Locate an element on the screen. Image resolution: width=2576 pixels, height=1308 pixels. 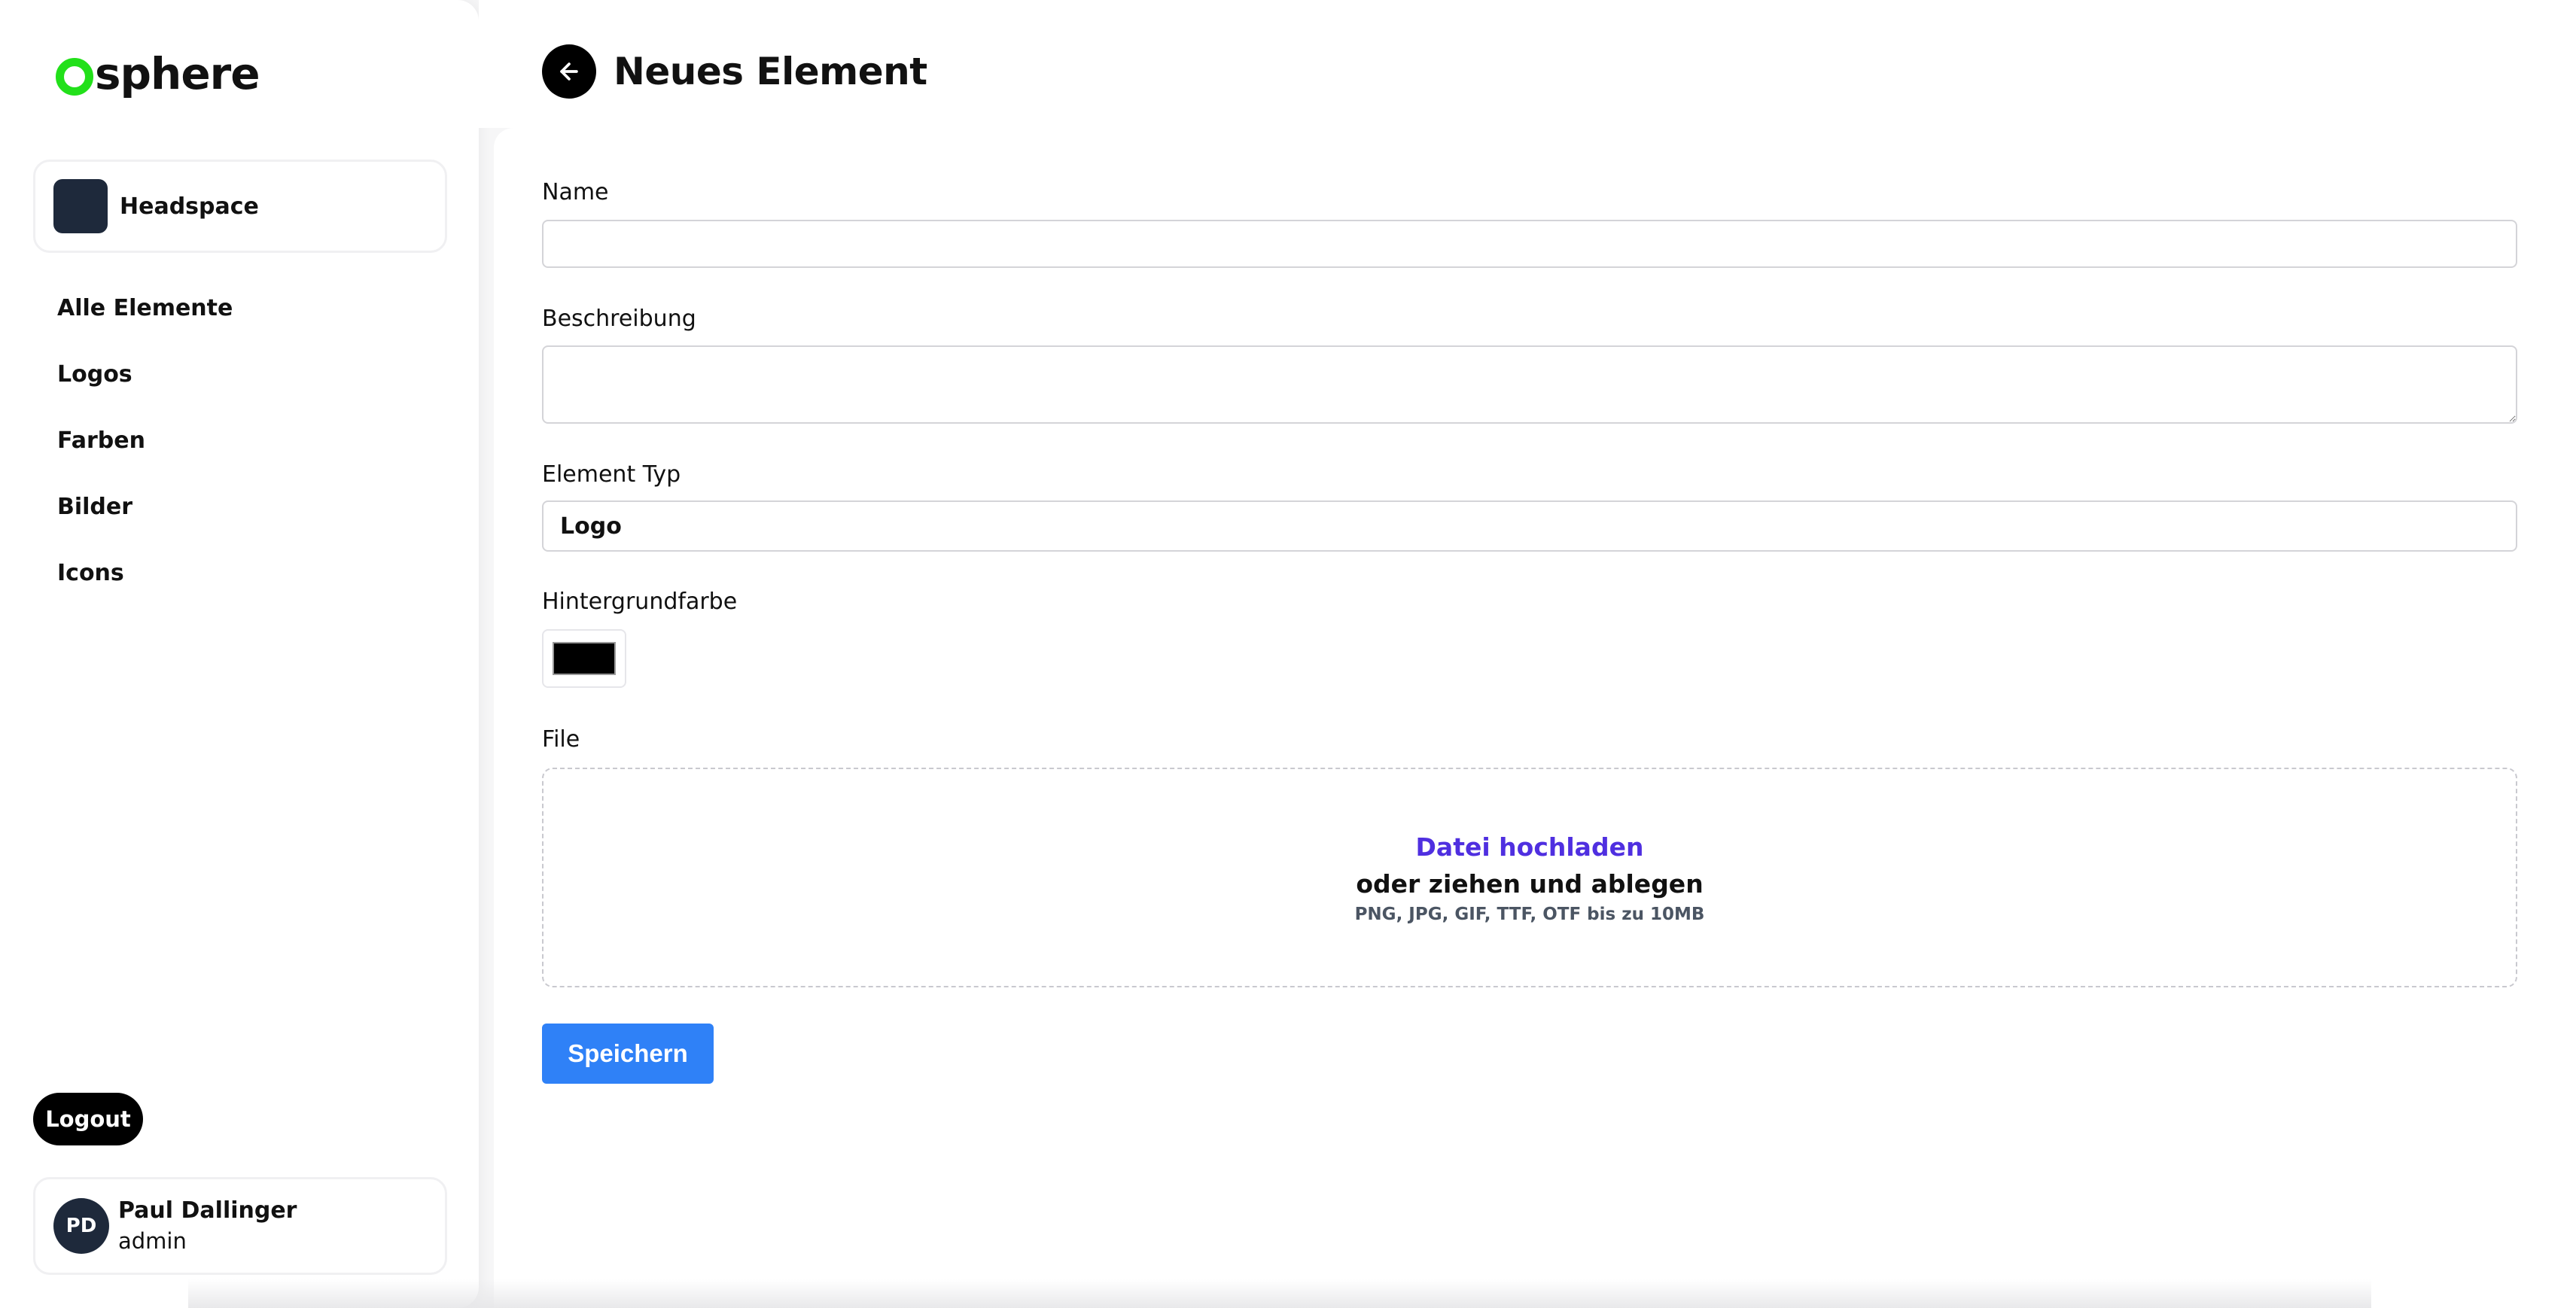
description-label: Beschreibung is located at coordinates (619, 319).